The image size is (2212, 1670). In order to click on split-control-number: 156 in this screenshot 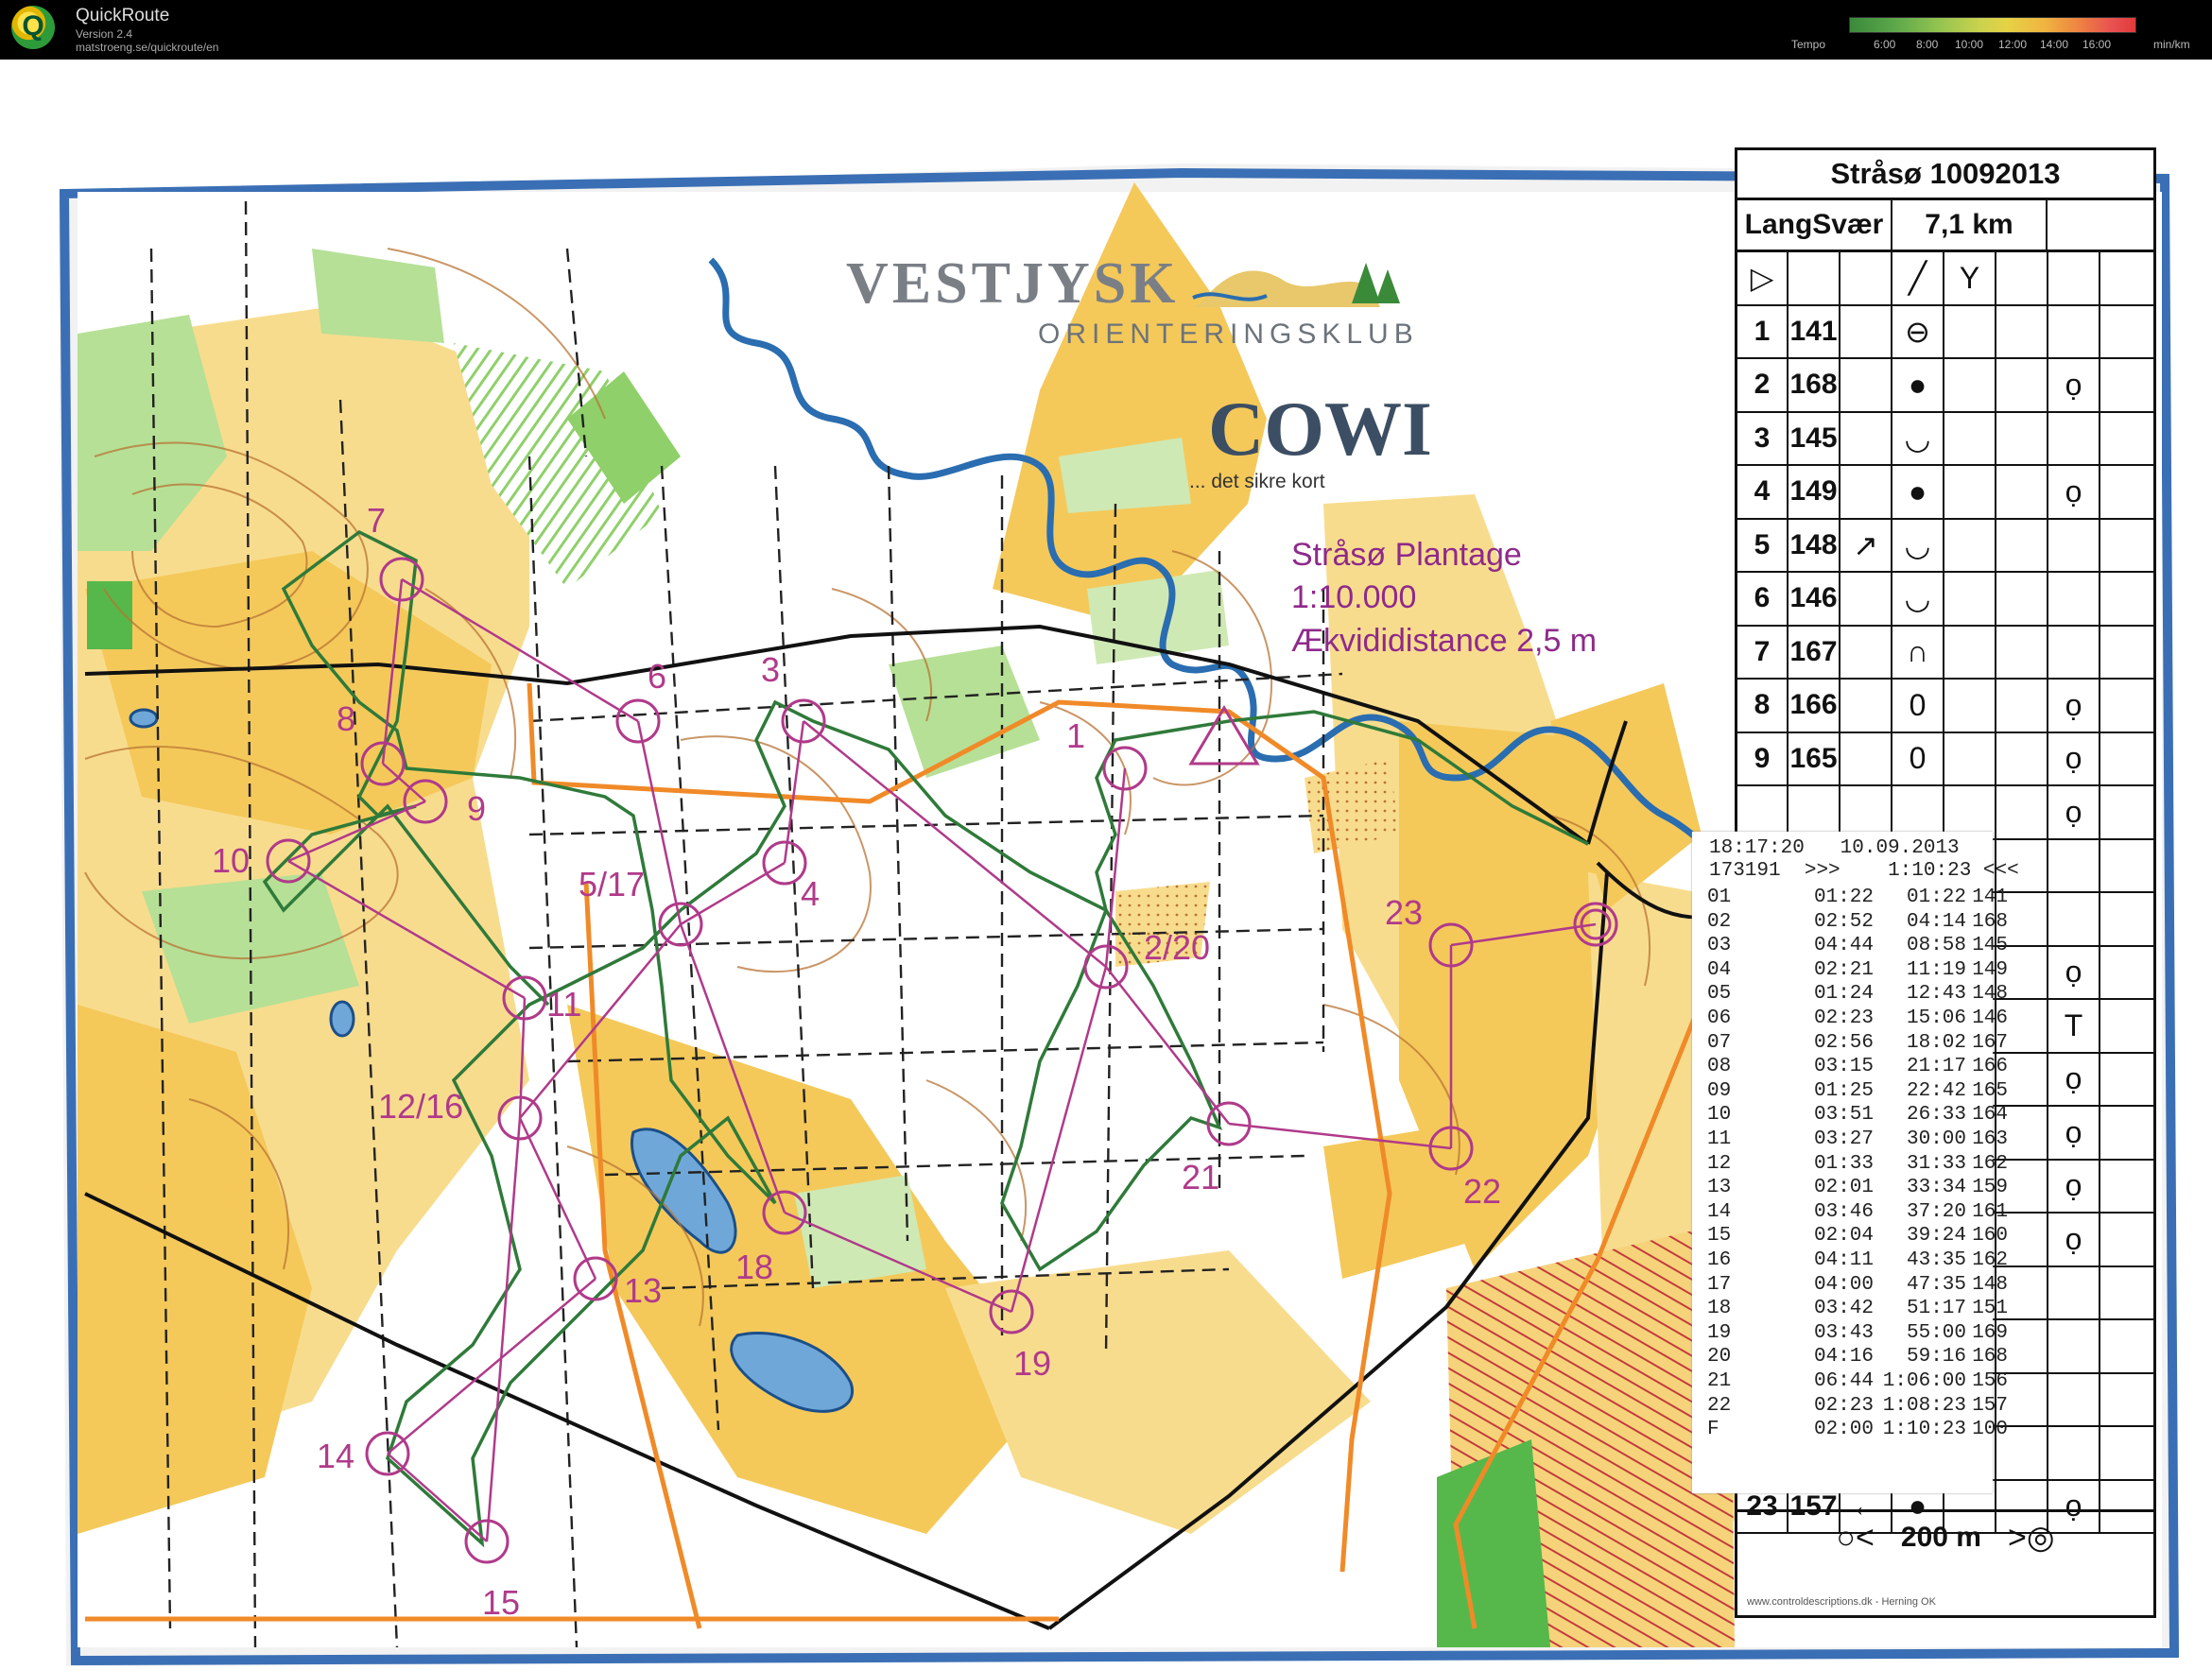, I will do `click(1990, 1381)`.